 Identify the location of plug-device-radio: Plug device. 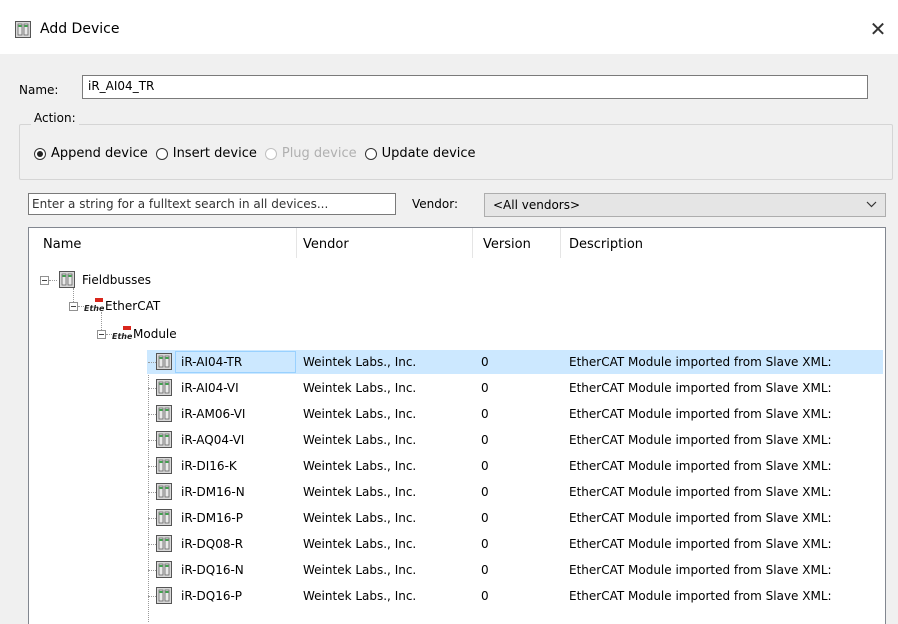
(310, 153).